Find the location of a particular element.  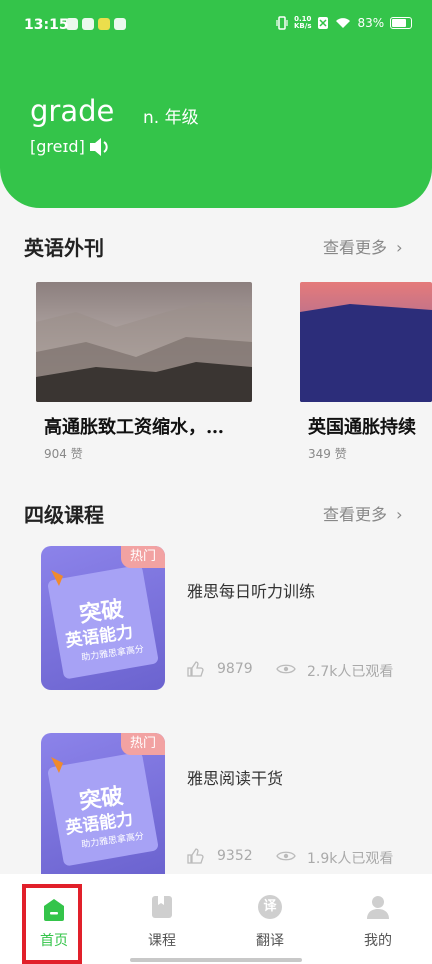

net-speed: 0.10 KB/s is located at coordinates (303, 22).